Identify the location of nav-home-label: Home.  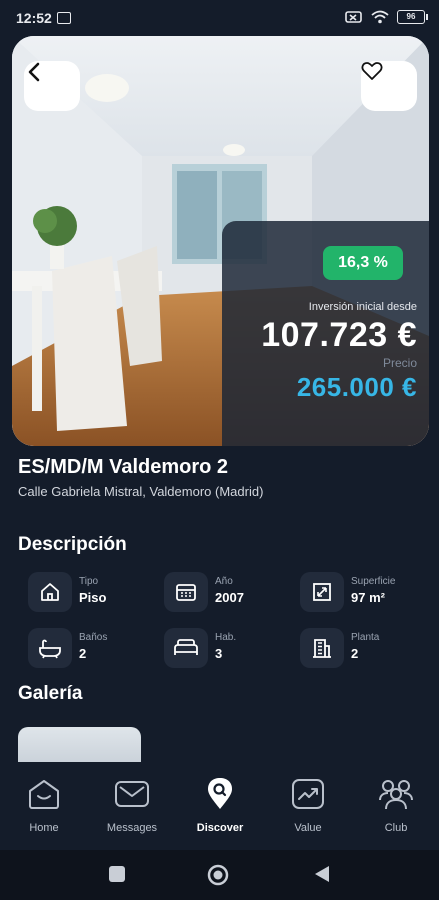
(44, 828).